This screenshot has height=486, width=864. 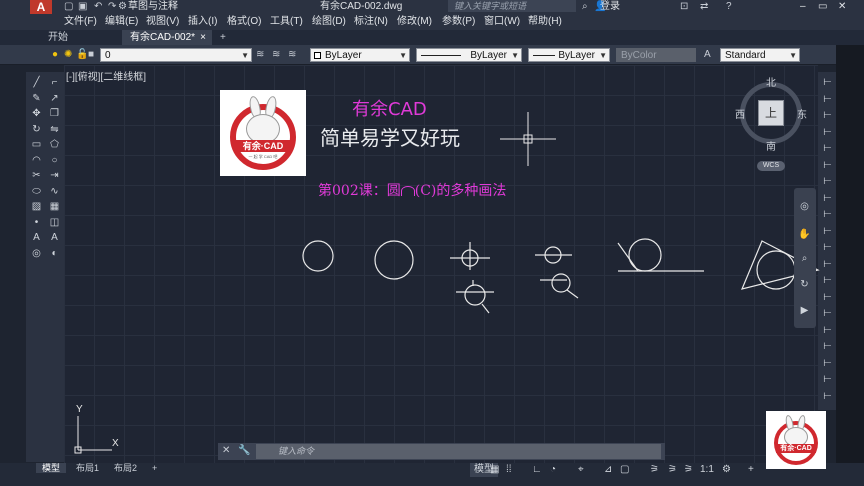 I want to click on viewport-controls: [-][俯视][二维线框], so click(x=106, y=75).